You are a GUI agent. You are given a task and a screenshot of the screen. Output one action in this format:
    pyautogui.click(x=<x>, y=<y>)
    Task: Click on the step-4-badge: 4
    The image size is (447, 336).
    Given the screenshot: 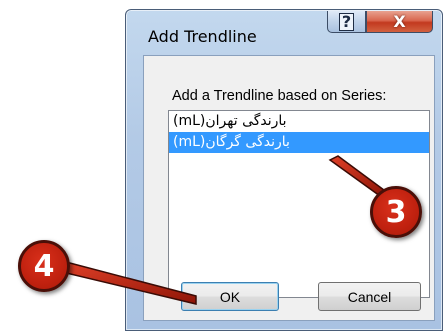 What is the action you would take?
    pyautogui.click(x=44, y=266)
    